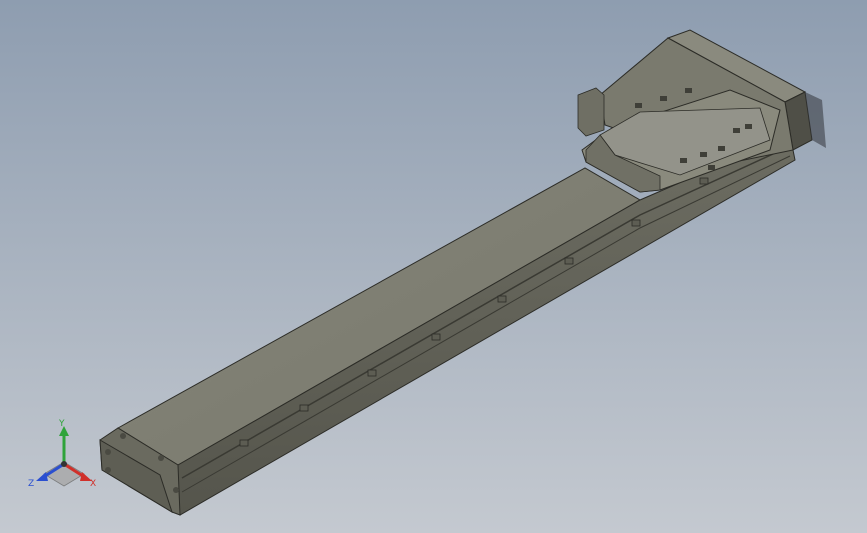 The width and height of the screenshot is (867, 533). What do you see at coordinates (31, 484) in the screenshot?
I see `z-axis-label: Z` at bounding box center [31, 484].